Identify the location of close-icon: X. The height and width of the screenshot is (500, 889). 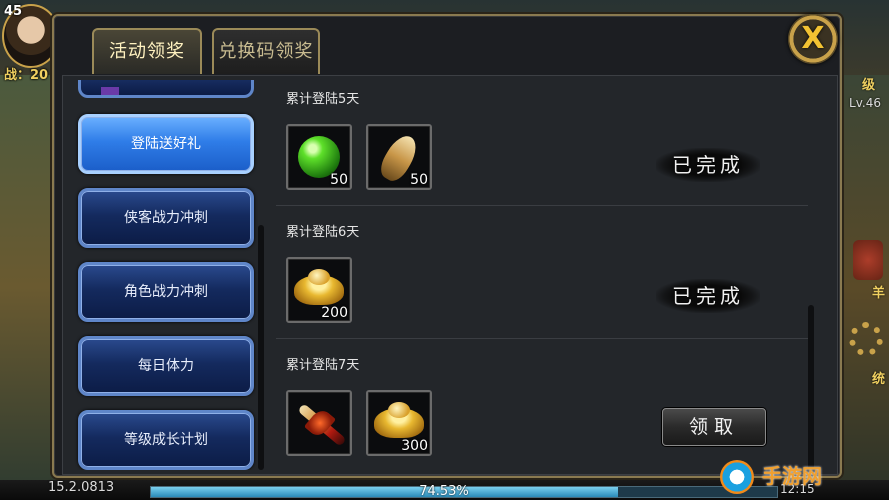
(813, 38).